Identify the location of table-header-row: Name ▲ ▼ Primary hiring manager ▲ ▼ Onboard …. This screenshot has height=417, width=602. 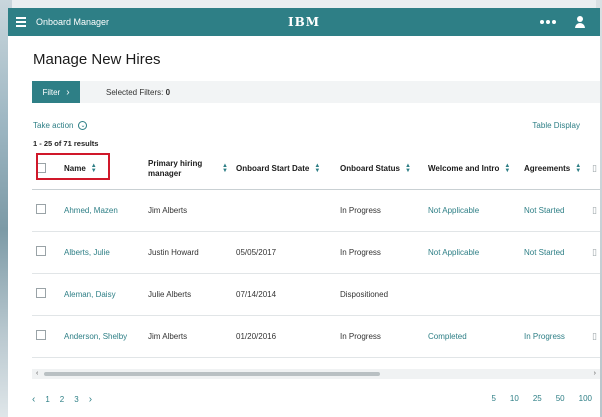
(316, 169).